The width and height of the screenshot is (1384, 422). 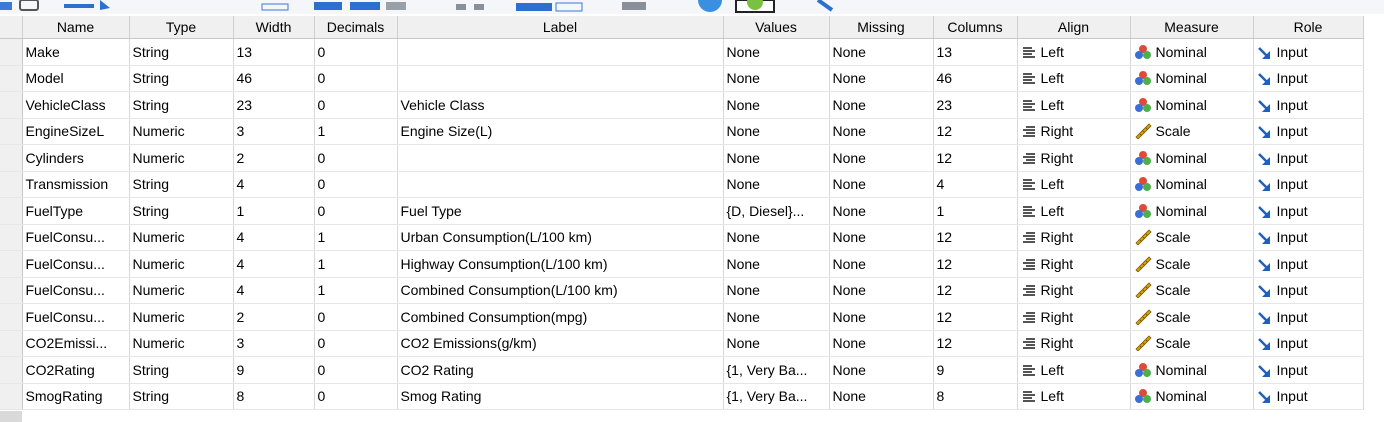 What do you see at coordinates (87, 5) in the screenshot?
I see `import-icon` at bounding box center [87, 5].